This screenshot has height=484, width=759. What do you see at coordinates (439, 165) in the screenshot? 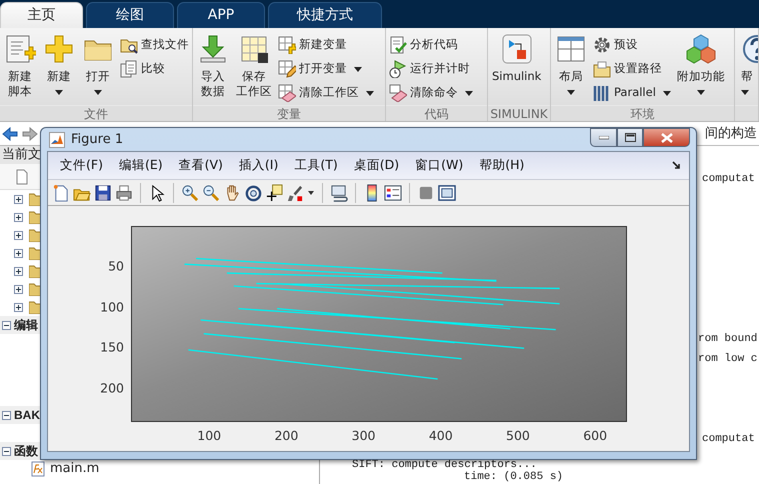
I see `menu-item: 窗口(W)` at bounding box center [439, 165].